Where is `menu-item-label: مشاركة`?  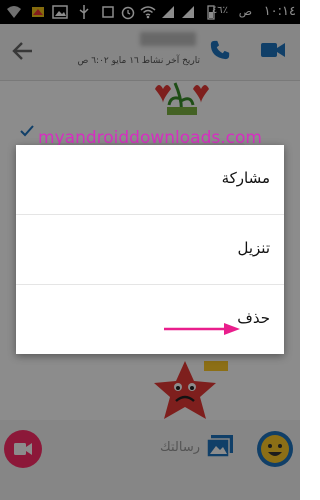
menu-item-label: مشاركة is located at coordinates (245, 178).